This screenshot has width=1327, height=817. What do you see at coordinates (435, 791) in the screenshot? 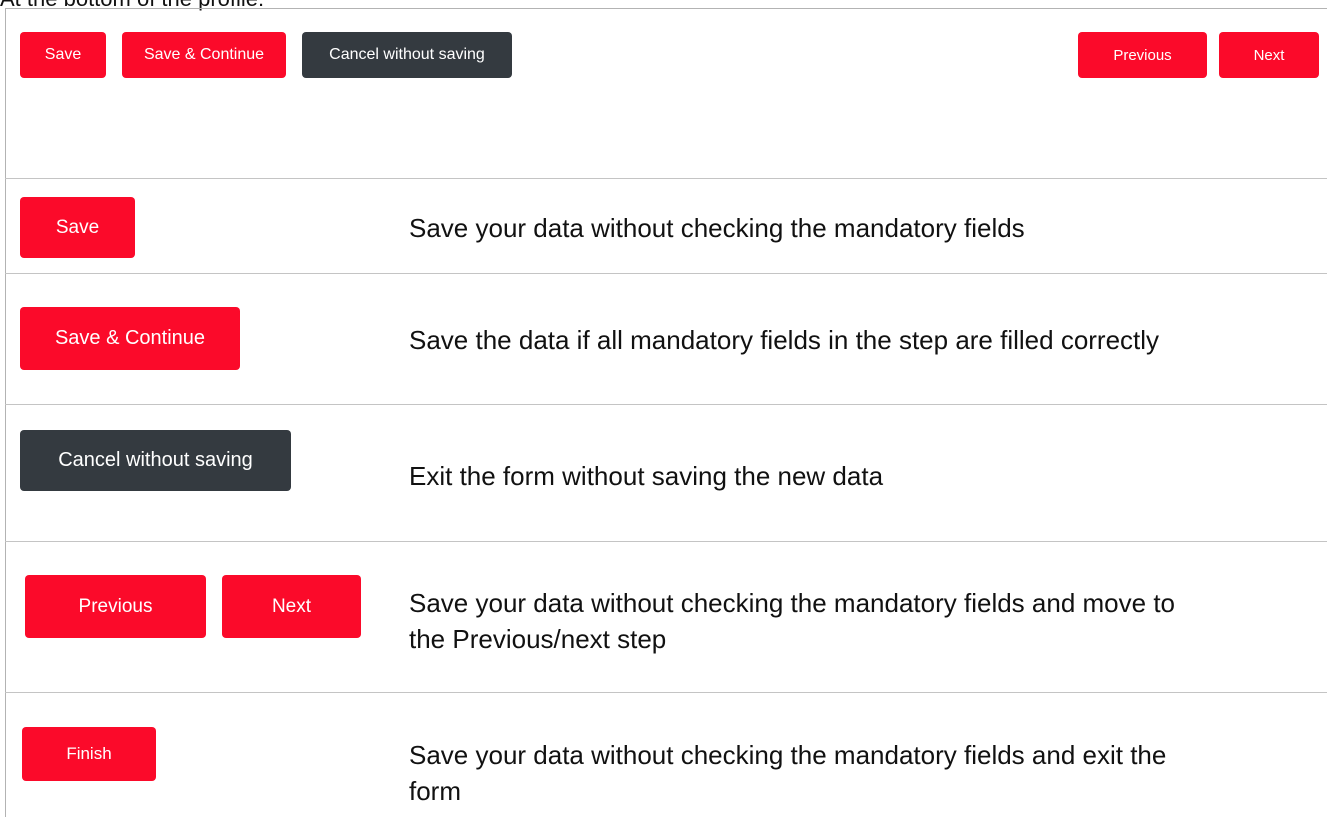
I see `row-description-continued: form` at bounding box center [435, 791].